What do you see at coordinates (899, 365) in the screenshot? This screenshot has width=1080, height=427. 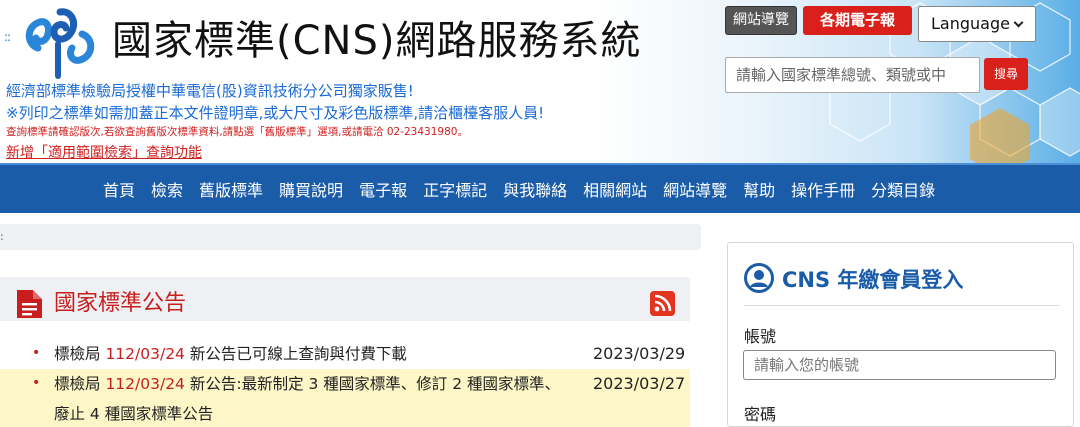 I see `account-input` at bounding box center [899, 365].